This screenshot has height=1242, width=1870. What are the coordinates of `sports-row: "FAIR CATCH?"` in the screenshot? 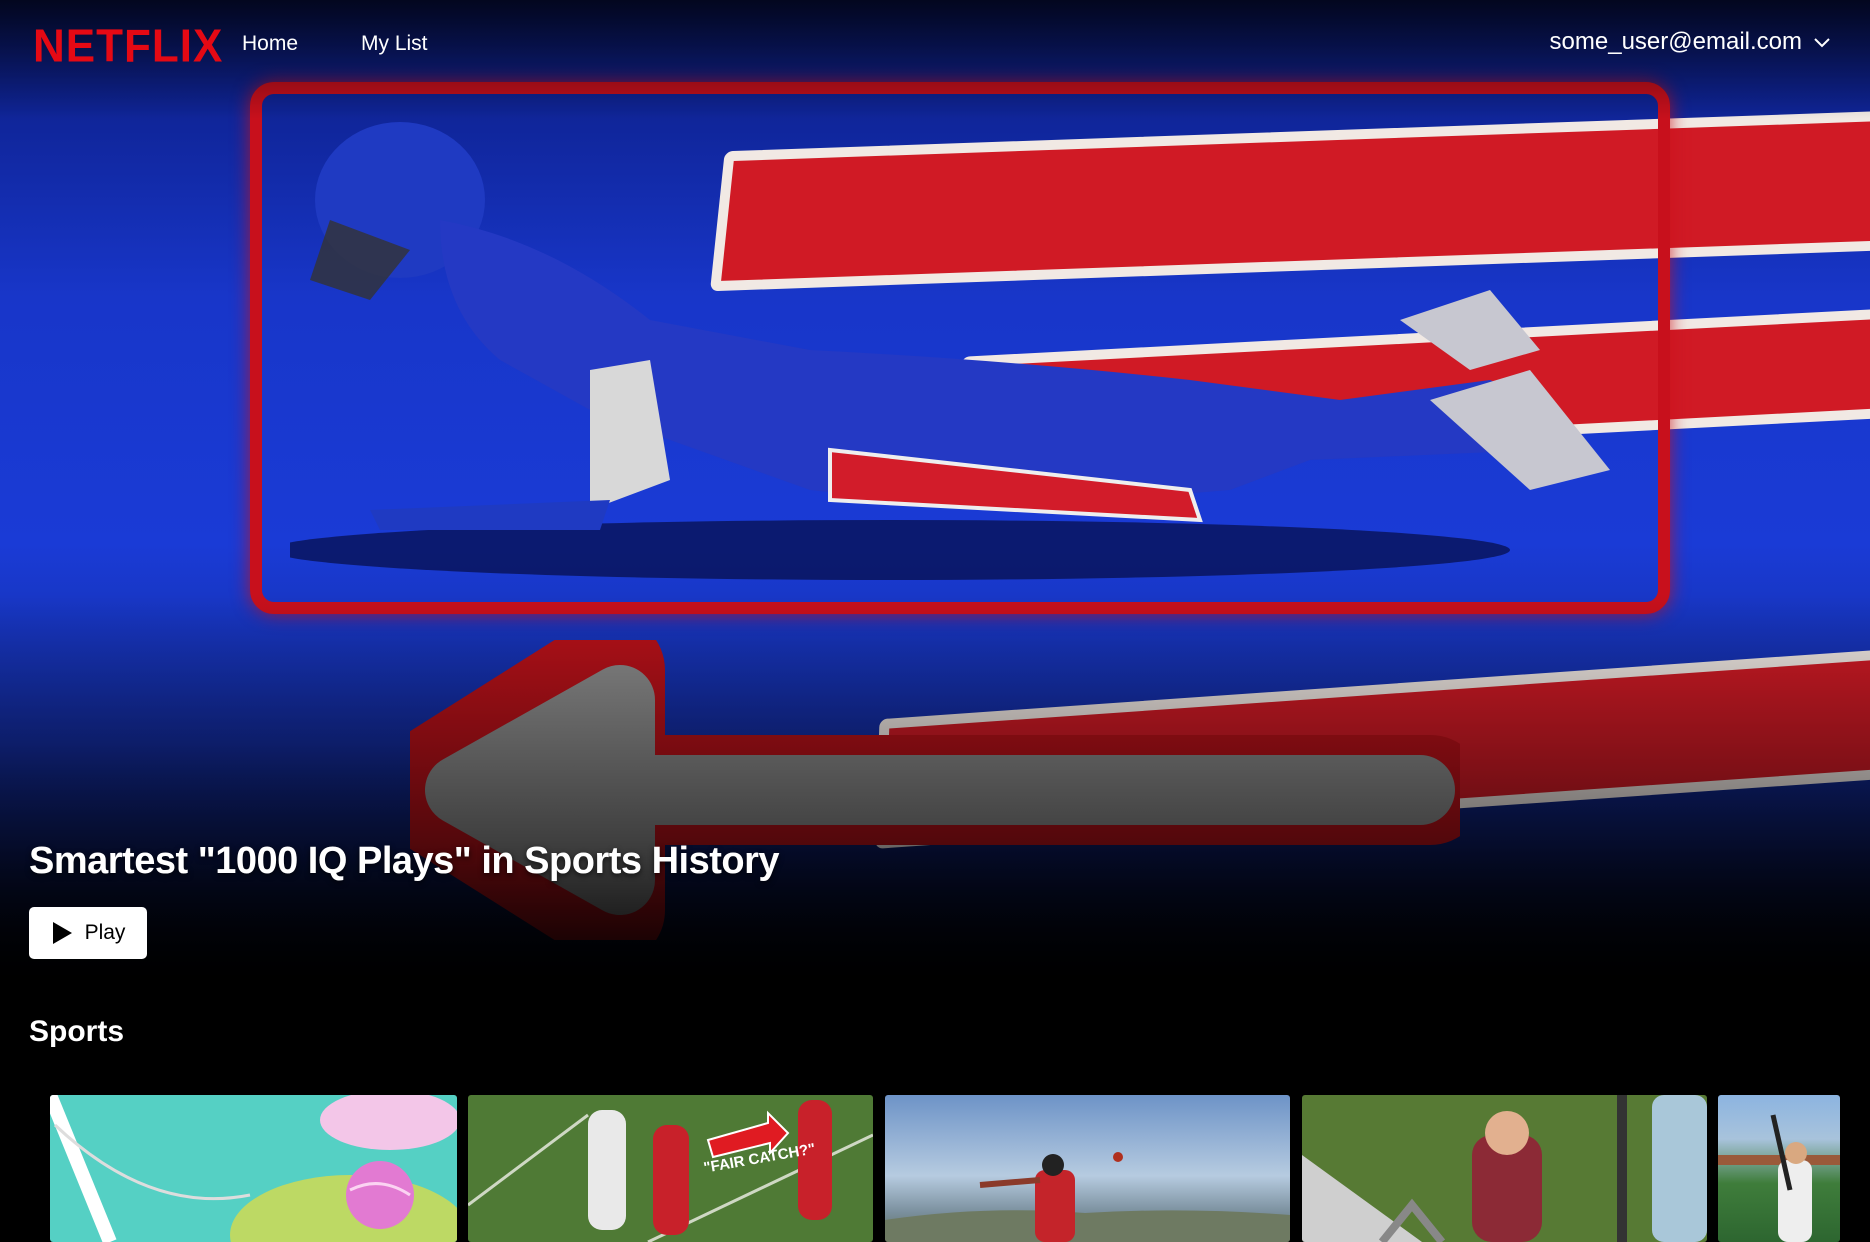 It's located at (960, 1168).